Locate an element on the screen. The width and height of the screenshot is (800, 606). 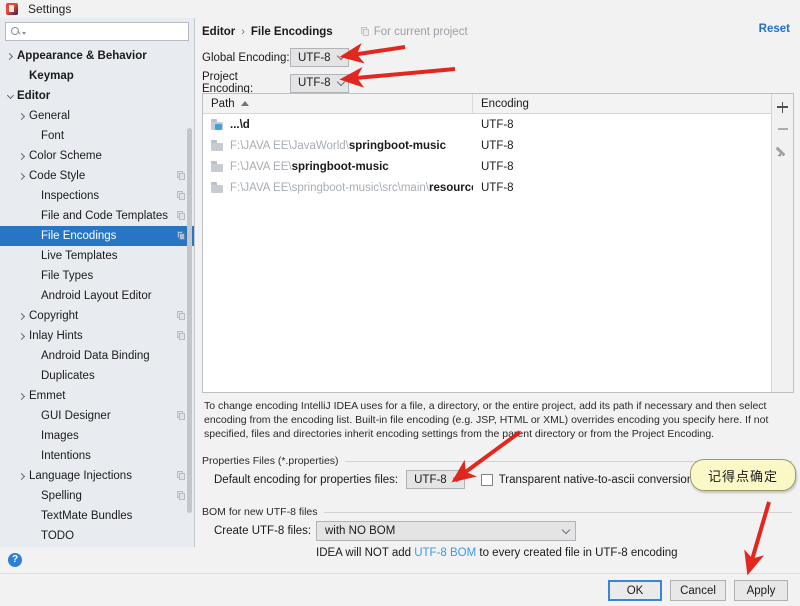
ok-button: OK is located at coordinates (635, 590).